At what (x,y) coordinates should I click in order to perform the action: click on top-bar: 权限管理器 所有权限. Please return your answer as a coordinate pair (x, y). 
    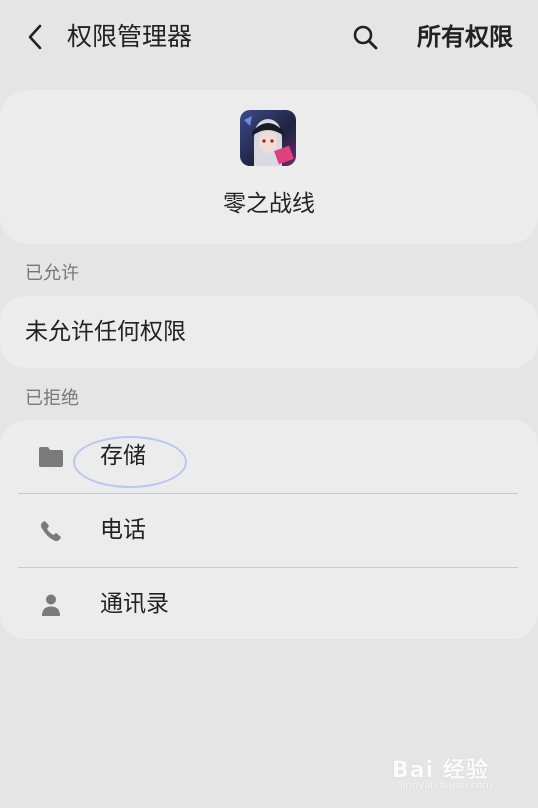
    Looking at the image, I should click on (269, 38).